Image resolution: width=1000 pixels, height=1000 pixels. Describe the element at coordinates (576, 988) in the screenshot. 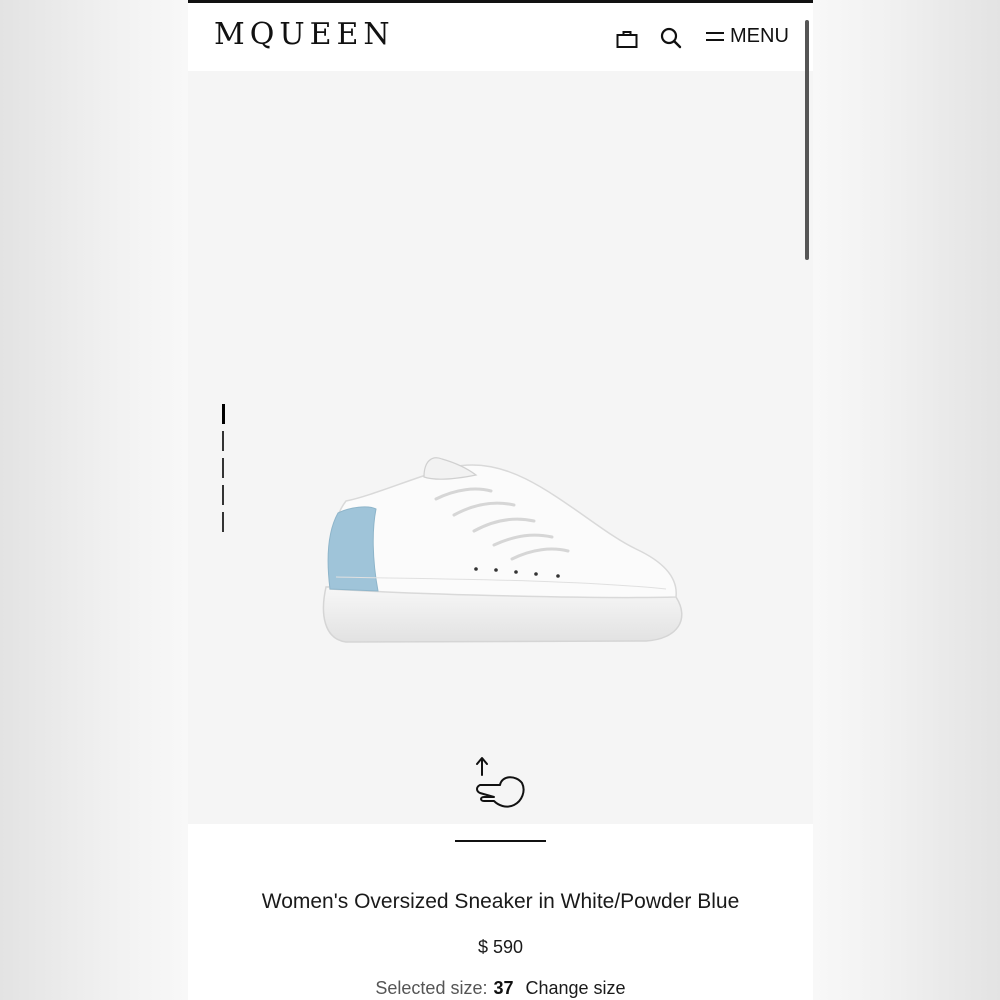

I see `change-size-link: Change size` at that location.